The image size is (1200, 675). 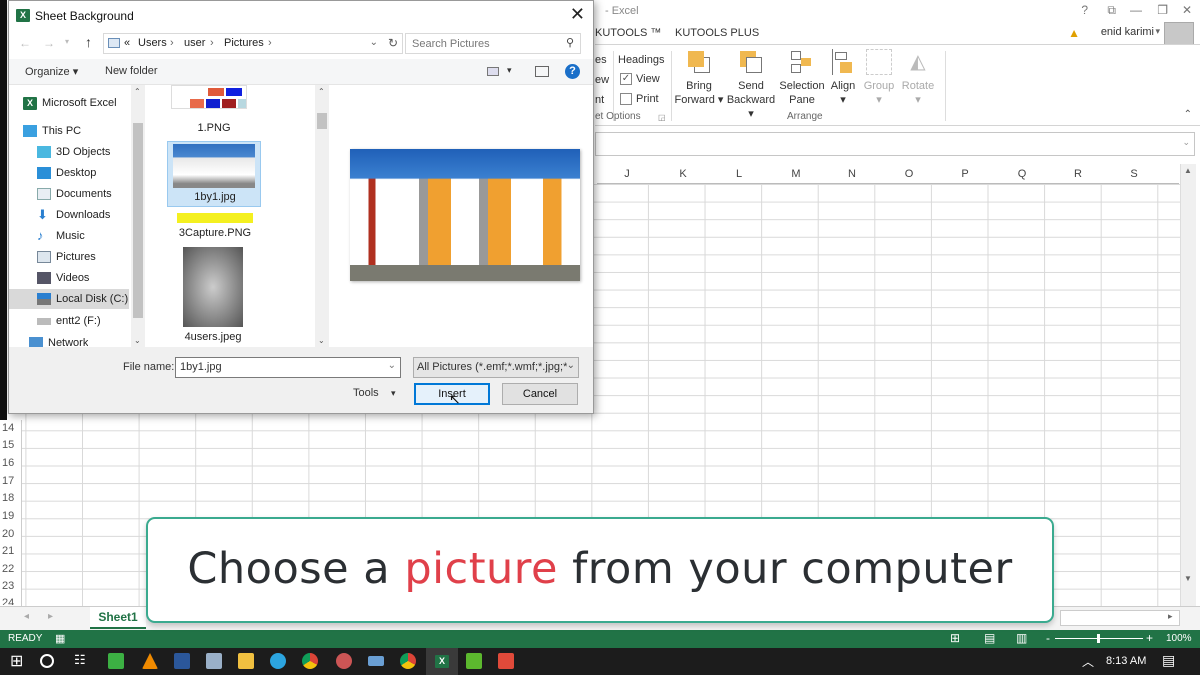 What do you see at coordinates (58, 342) in the screenshot?
I see `nav-item-network: Network` at bounding box center [58, 342].